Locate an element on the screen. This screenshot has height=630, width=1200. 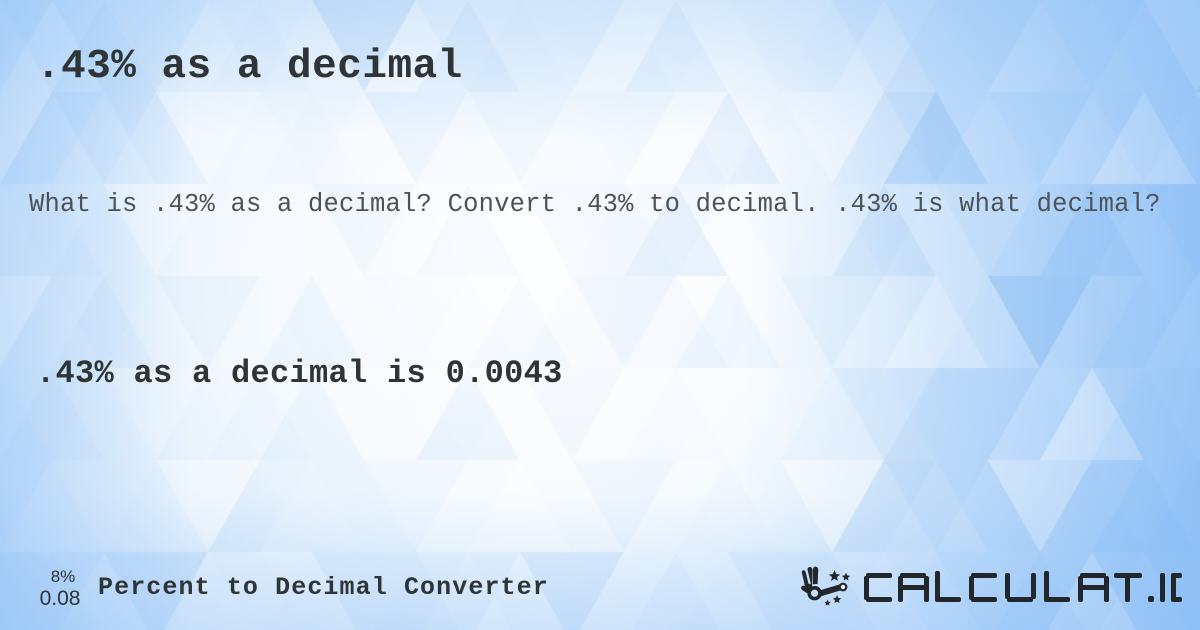
decimal-example-label: 0.08 is located at coordinates (60, 598).